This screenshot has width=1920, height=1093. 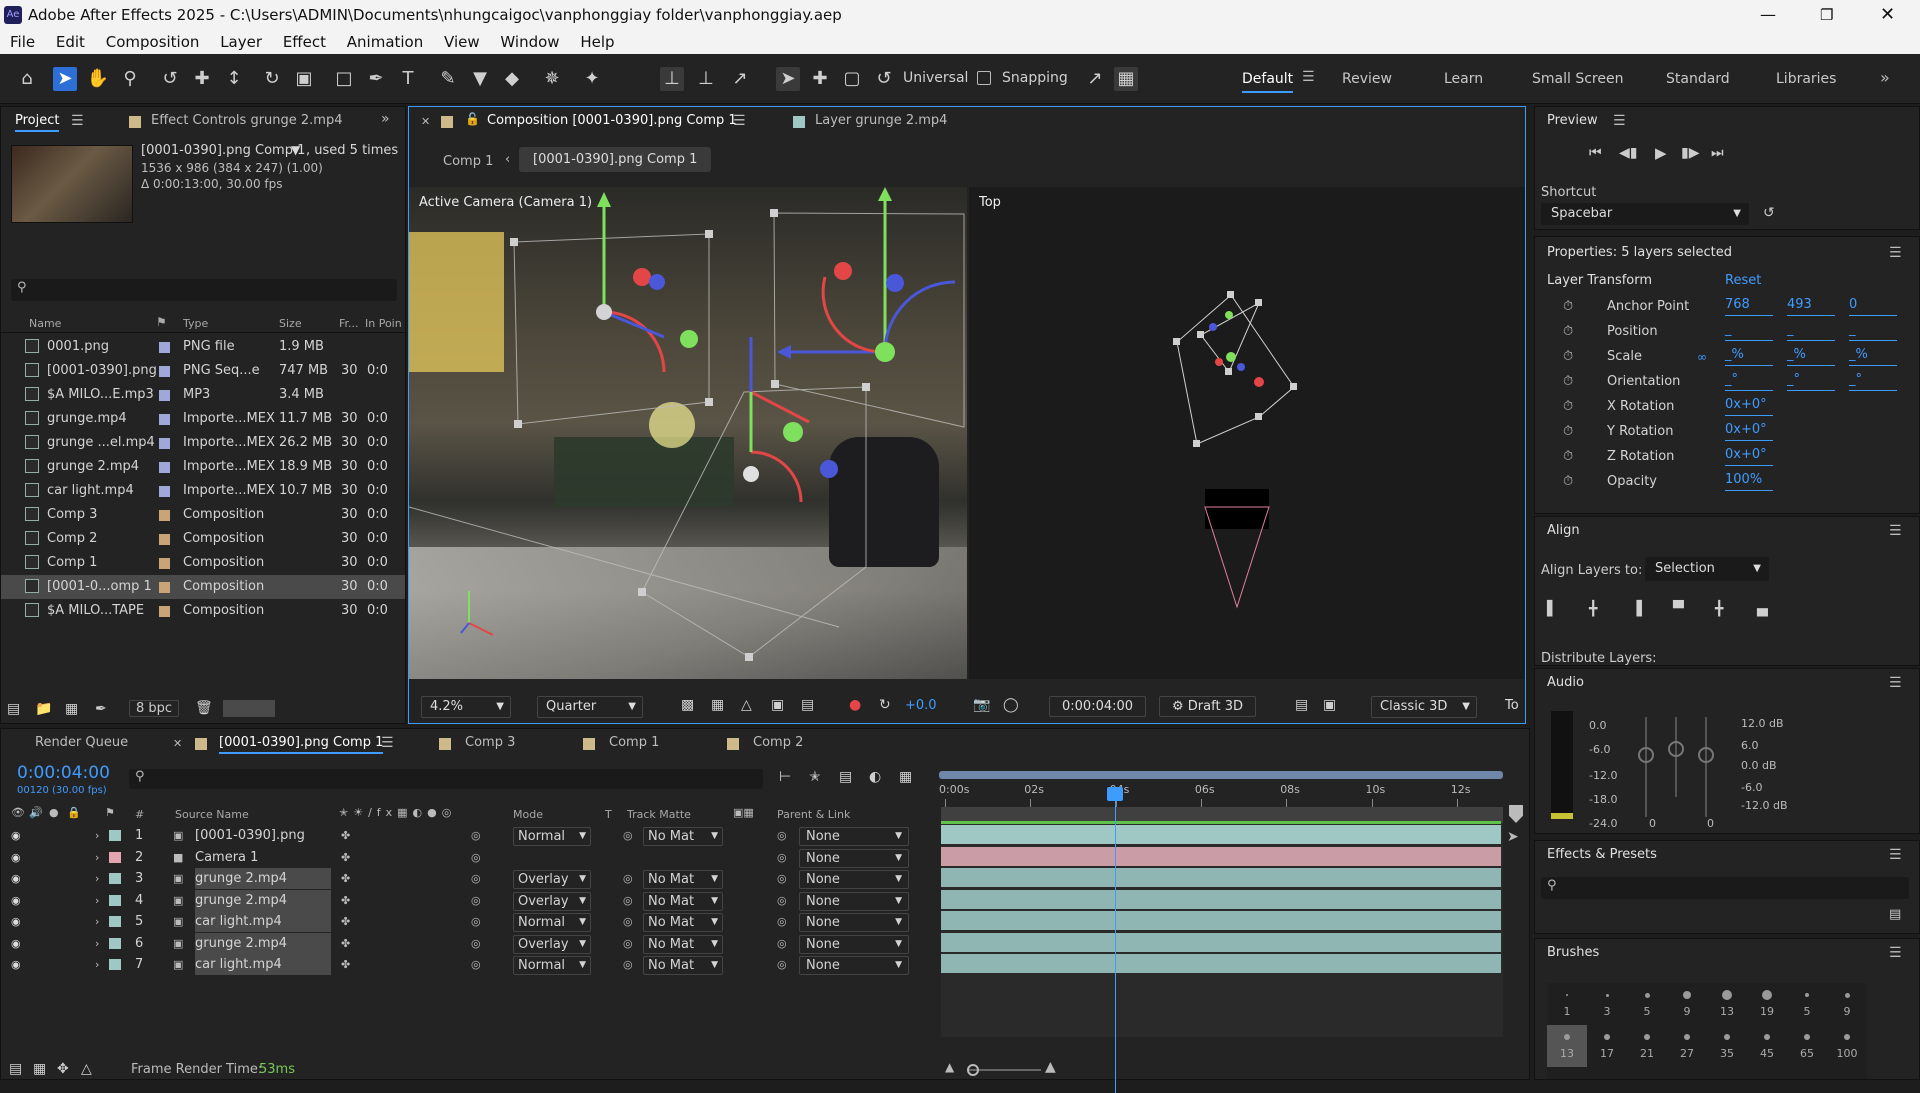 I want to click on brush-preset: 65, so click(x=1807, y=1046).